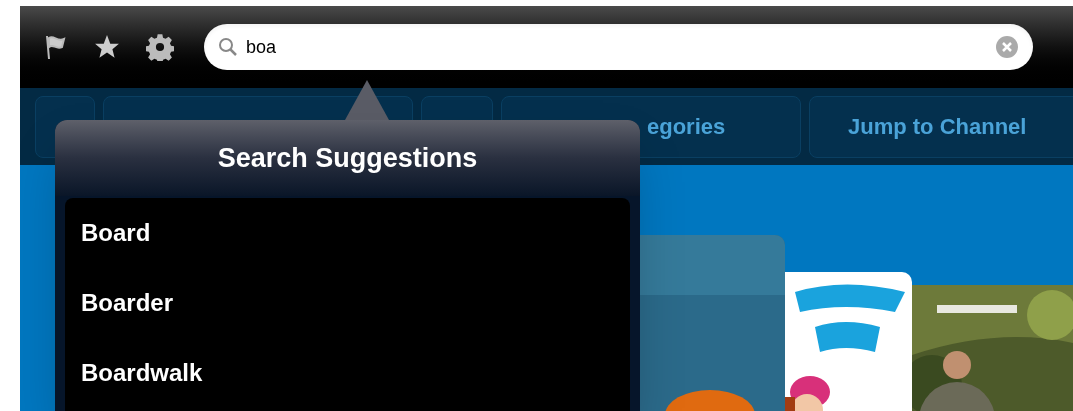 The width and height of the screenshot is (1073, 411). I want to click on flag-icon, so click(56, 47).